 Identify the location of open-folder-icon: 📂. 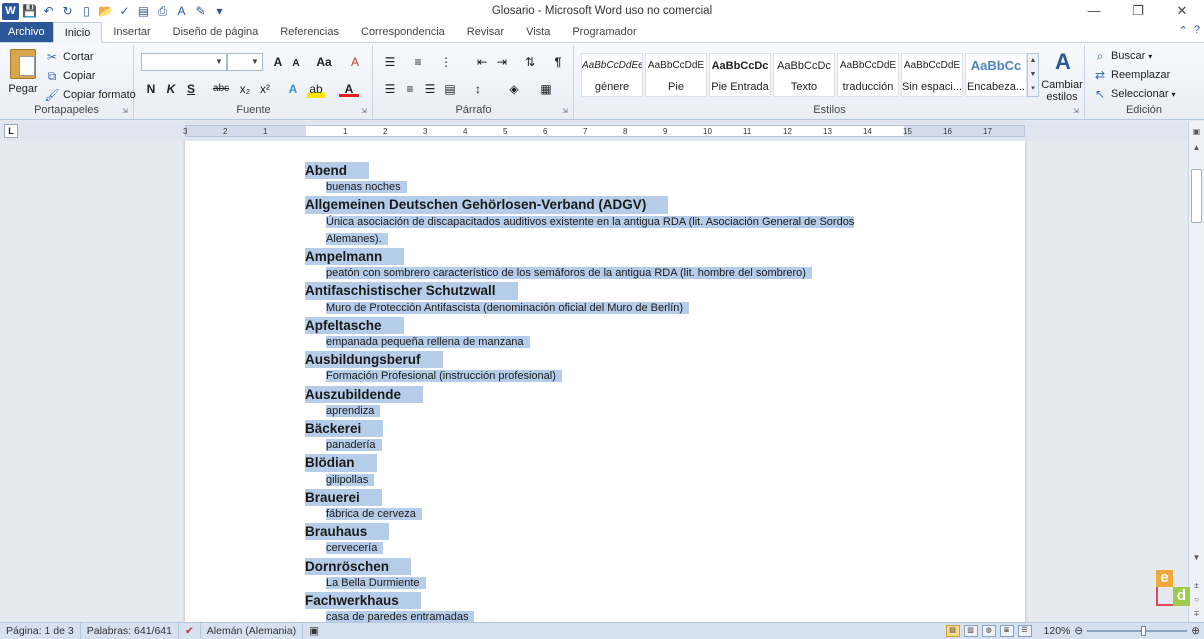
(105, 11).